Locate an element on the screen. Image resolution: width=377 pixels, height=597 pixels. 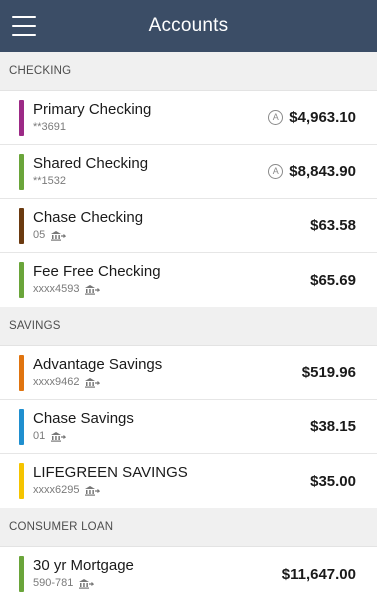
account-number: 590-781 is located at coordinates (53, 583).